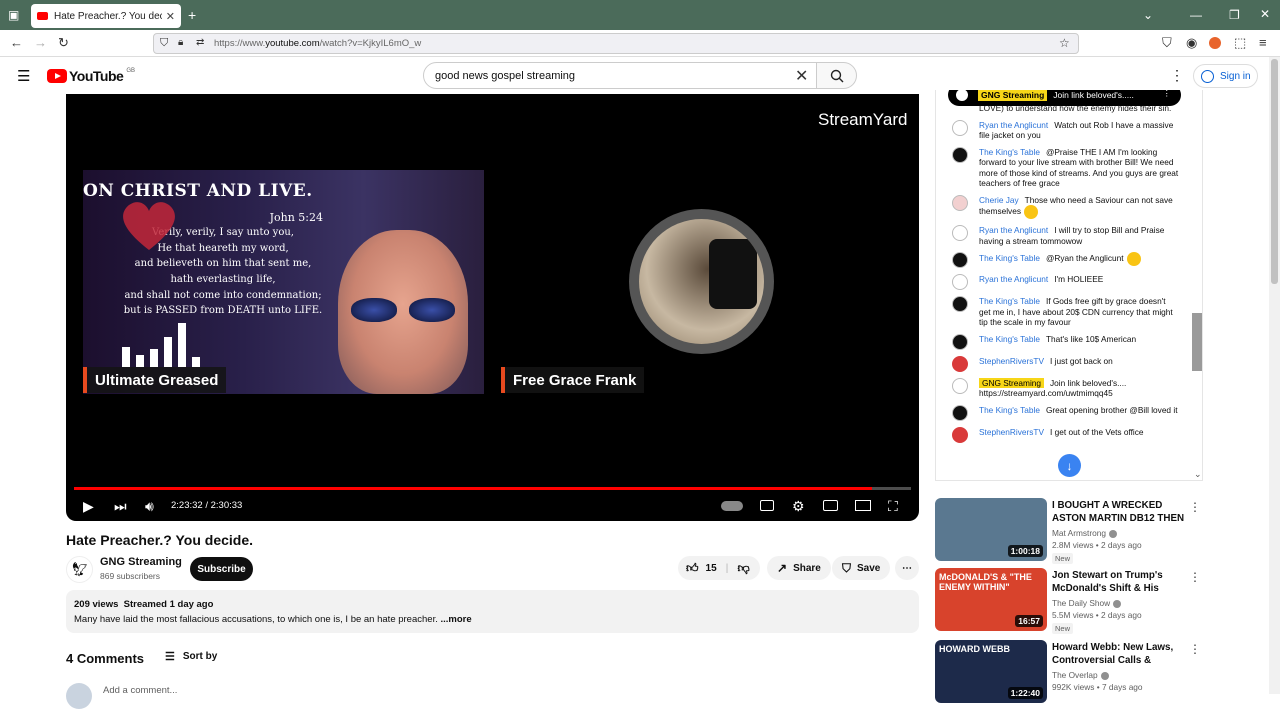 This screenshot has width=1280, height=709. Describe the element at coordinates (1177, 75) in the screenshot. I see `settings-more-icon: ⋮` at that location.